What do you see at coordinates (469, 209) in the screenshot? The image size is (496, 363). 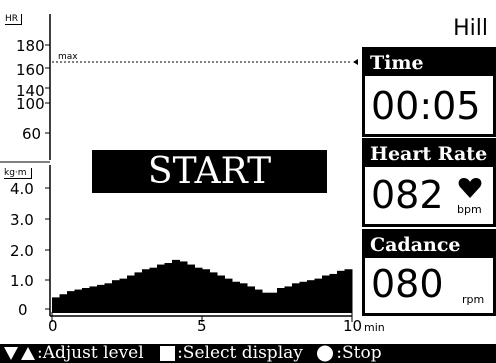 I see `heart-rate-unit: bpm` at bounding box center [469, 209].